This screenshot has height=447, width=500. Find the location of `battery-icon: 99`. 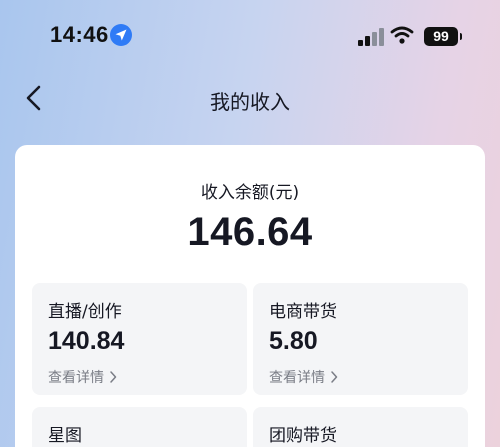

battery-icon: 99 is located at coordinates (443, 36).